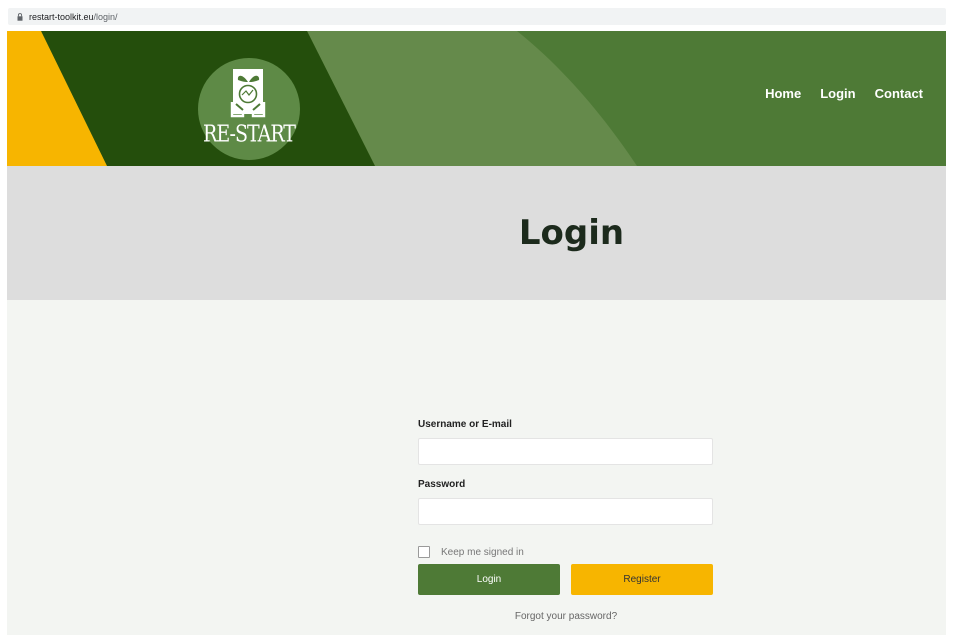  Describe the element at coordinates (566, 552) in the screenshot. I see `keep-signed-in-row: Keep me signed in` at that location.